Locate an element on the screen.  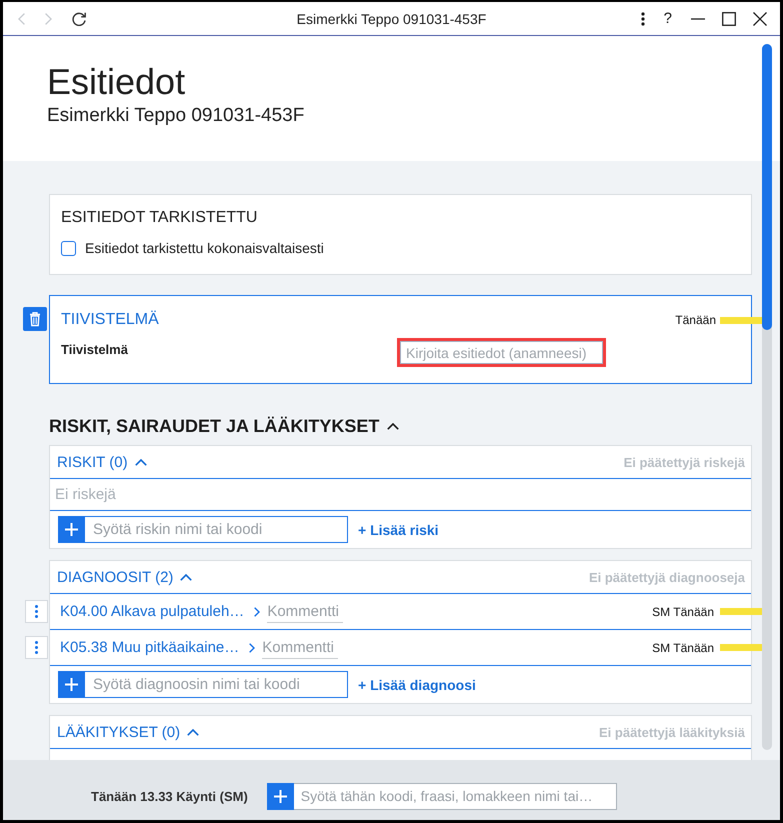
scrollbar-thumb is located at coordinates (767, 187).